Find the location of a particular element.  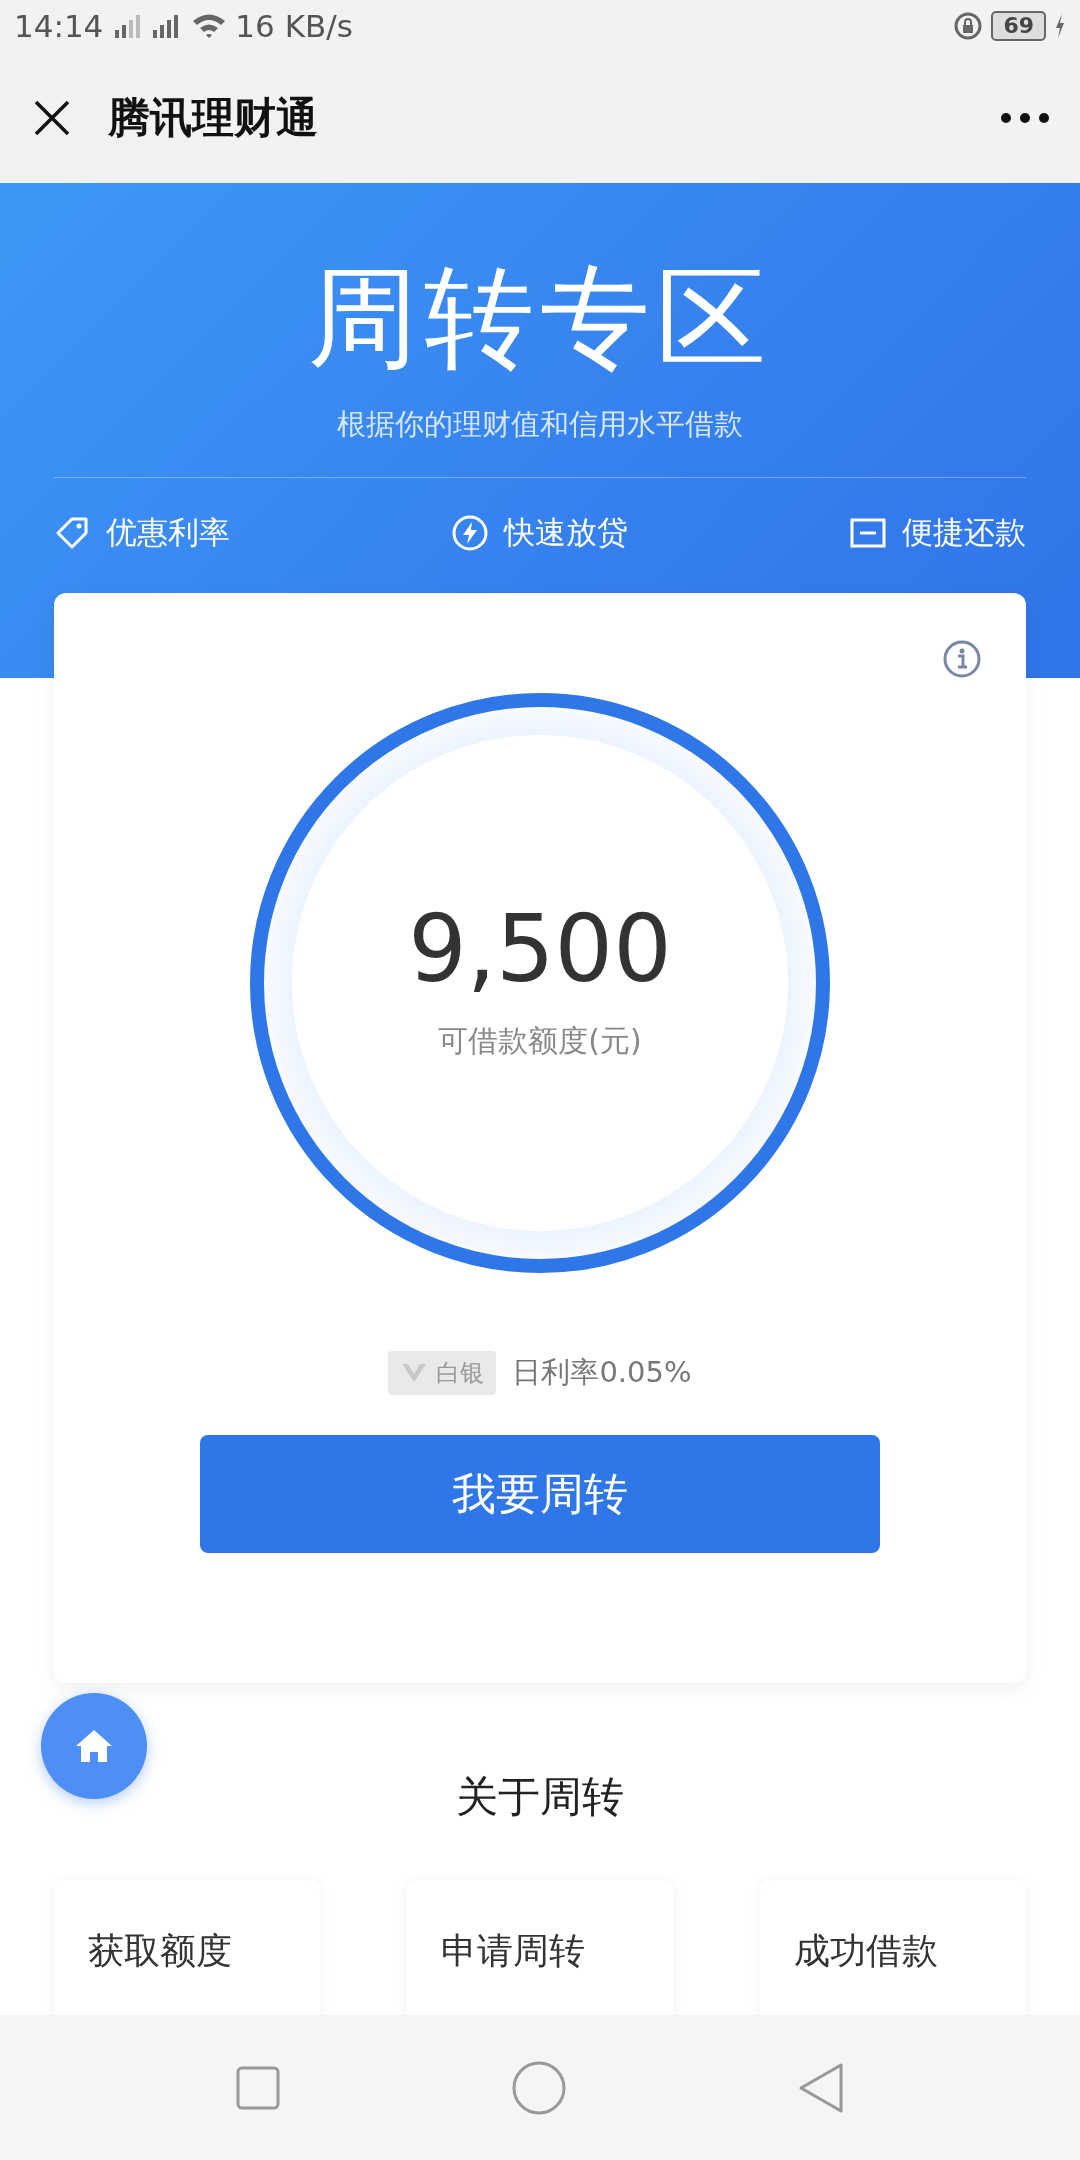

interest-rate: 日利率0.05% is located at coordinates (602, 1373).